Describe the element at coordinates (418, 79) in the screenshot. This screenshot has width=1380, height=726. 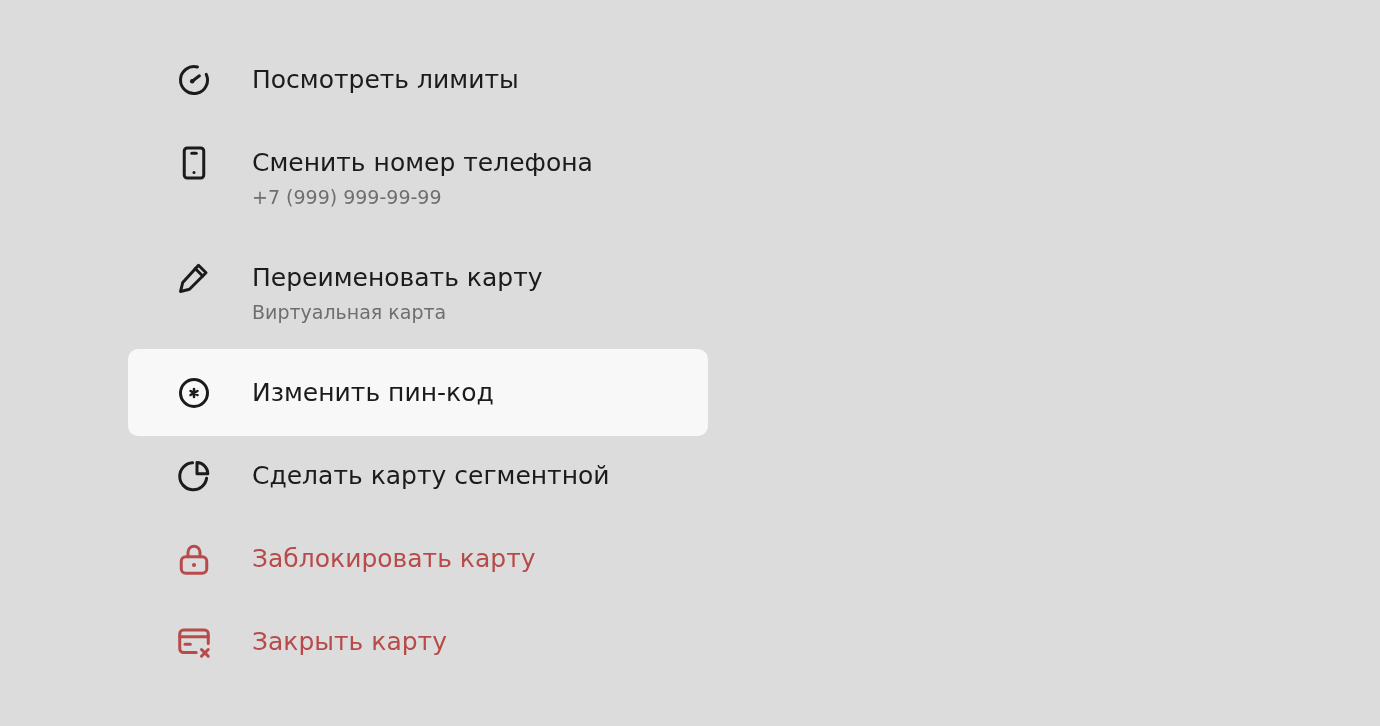
I see `menu-item: Посмотреть лимиты` at that location.